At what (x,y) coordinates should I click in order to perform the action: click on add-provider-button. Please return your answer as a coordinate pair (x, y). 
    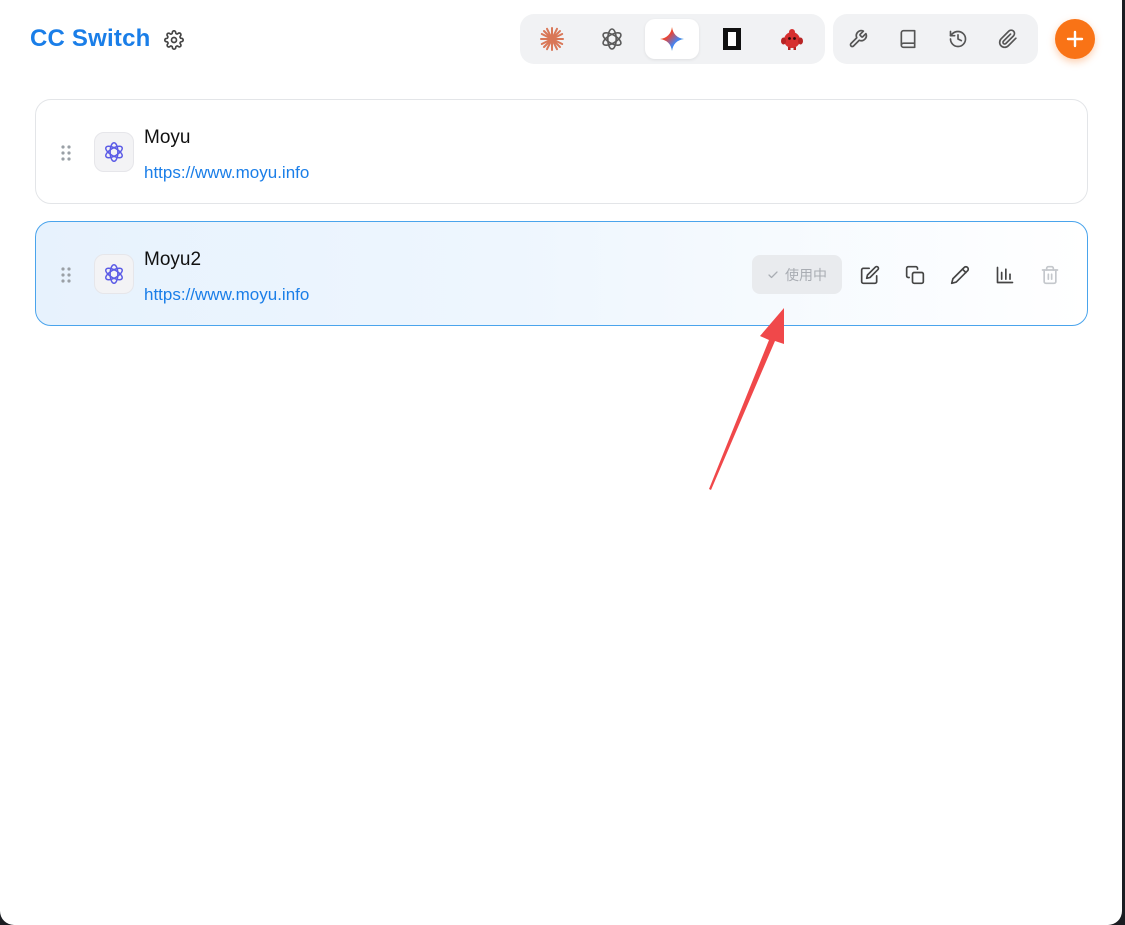
    Looking at the image, I should click on (1075, 39).